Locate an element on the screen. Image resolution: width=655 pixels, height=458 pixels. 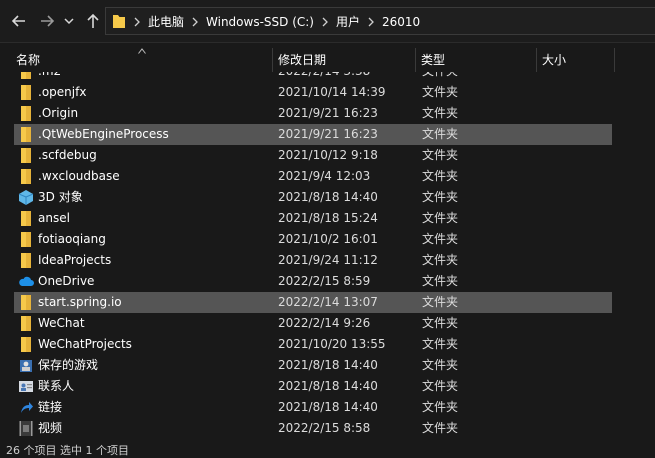
breadcrumb-item: Windows-SSD (C:) is located at coordinates (260, 22).